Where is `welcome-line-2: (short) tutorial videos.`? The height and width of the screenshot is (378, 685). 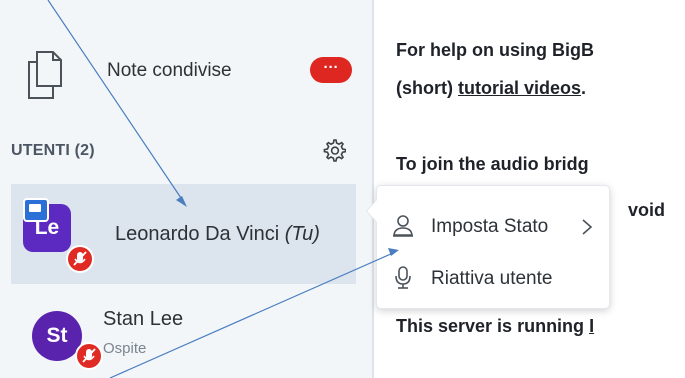
welcome-line-2: (short) tutorial videos. is located at coordinates (491, 88).